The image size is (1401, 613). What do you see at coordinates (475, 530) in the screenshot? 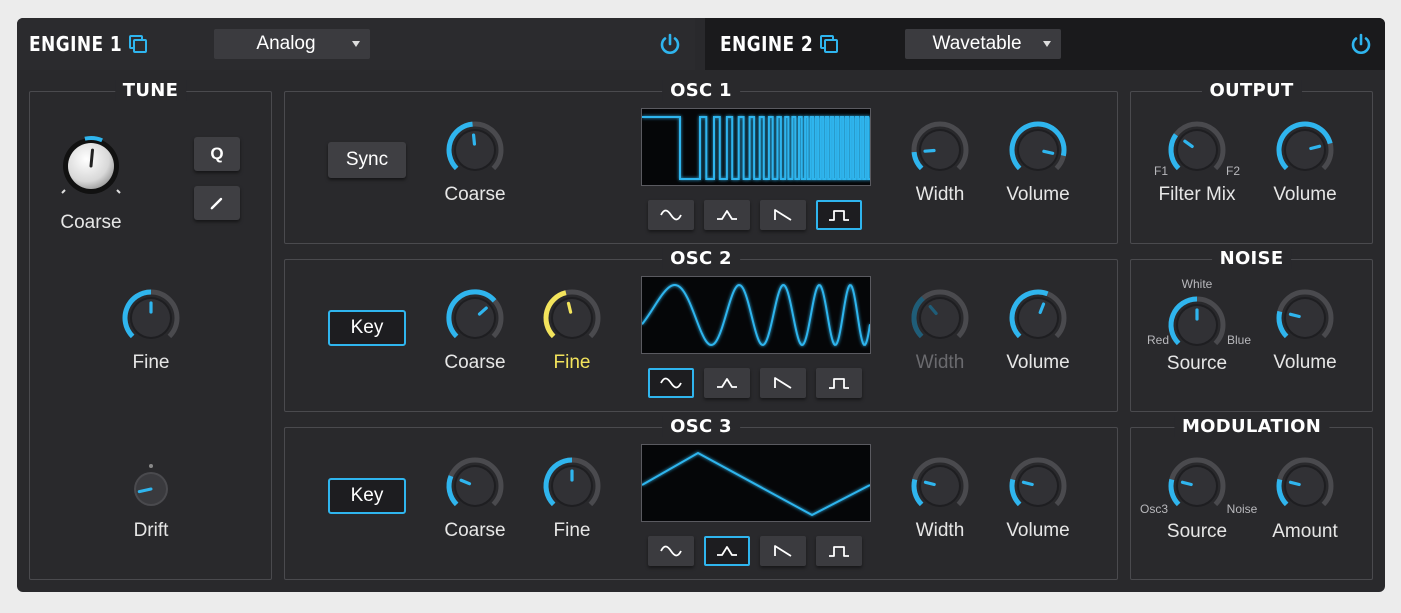
I see `osc3-coarse-label: Coarse` at bounding box center [475, 530].